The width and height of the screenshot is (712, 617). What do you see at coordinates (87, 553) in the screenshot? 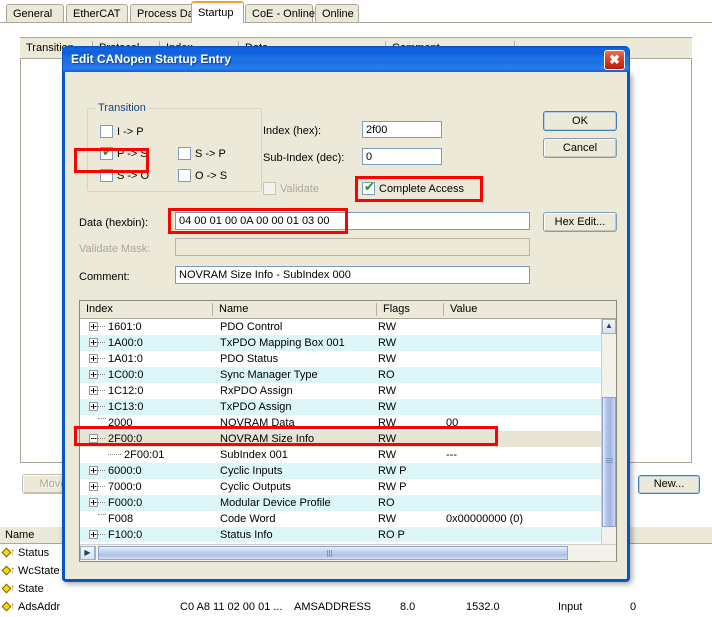
I see `chevron-right-icon: ▶` at bounding box center [87, 553].